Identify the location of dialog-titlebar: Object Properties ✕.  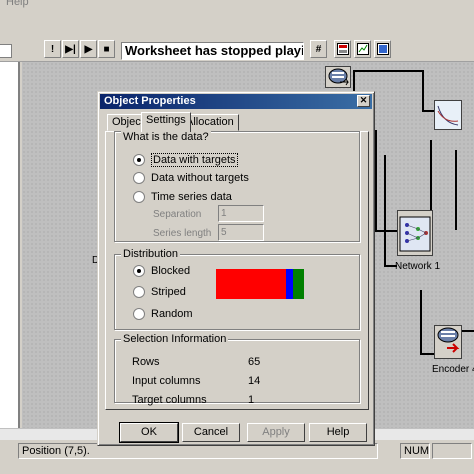
(236, 101).